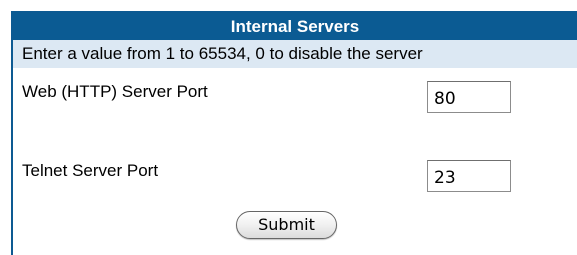  I want to click on panel-title: Internal Servers, so click(295, 26).